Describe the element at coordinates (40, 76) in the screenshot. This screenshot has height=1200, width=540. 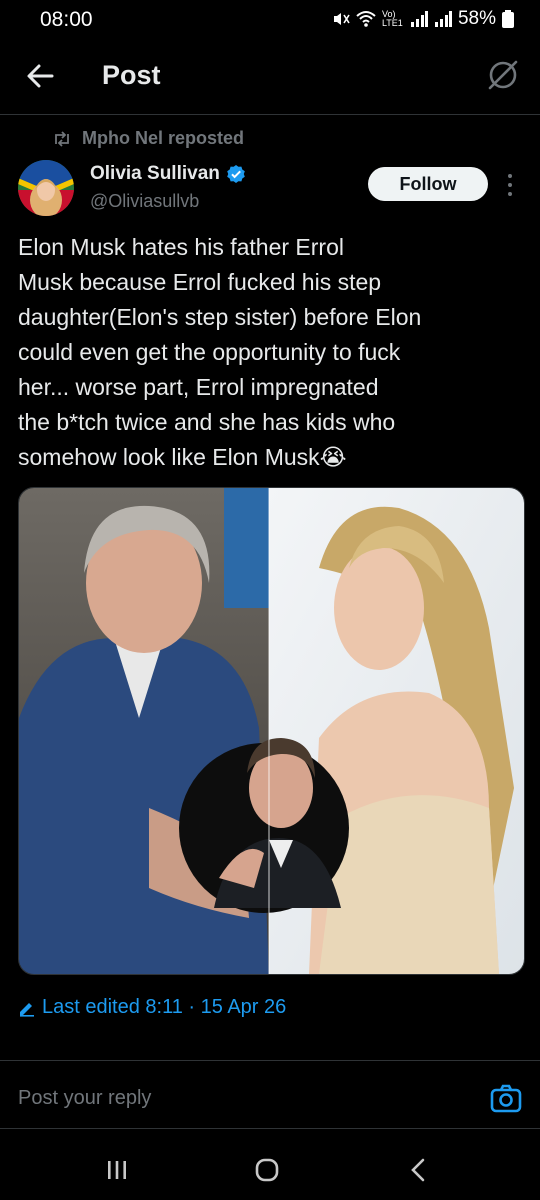
I see `back-arrow-icon` at that location.